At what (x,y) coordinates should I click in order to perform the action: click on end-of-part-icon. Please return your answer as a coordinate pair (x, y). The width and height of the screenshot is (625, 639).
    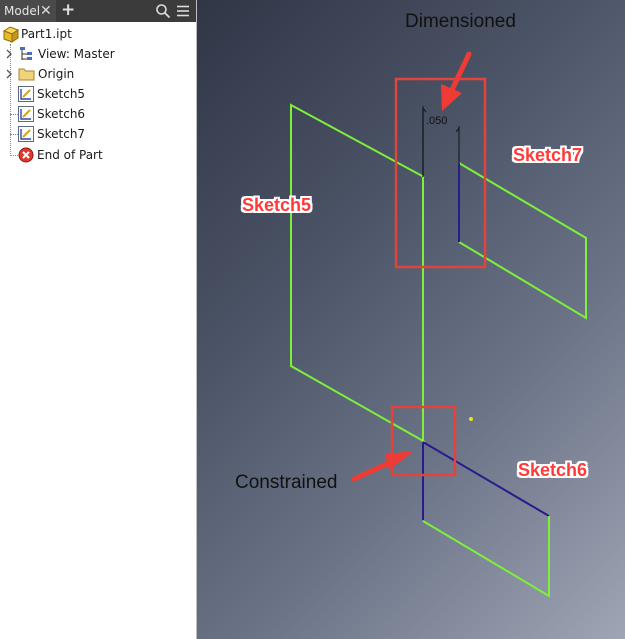
    Looking at the image, I should click on (26, 155).